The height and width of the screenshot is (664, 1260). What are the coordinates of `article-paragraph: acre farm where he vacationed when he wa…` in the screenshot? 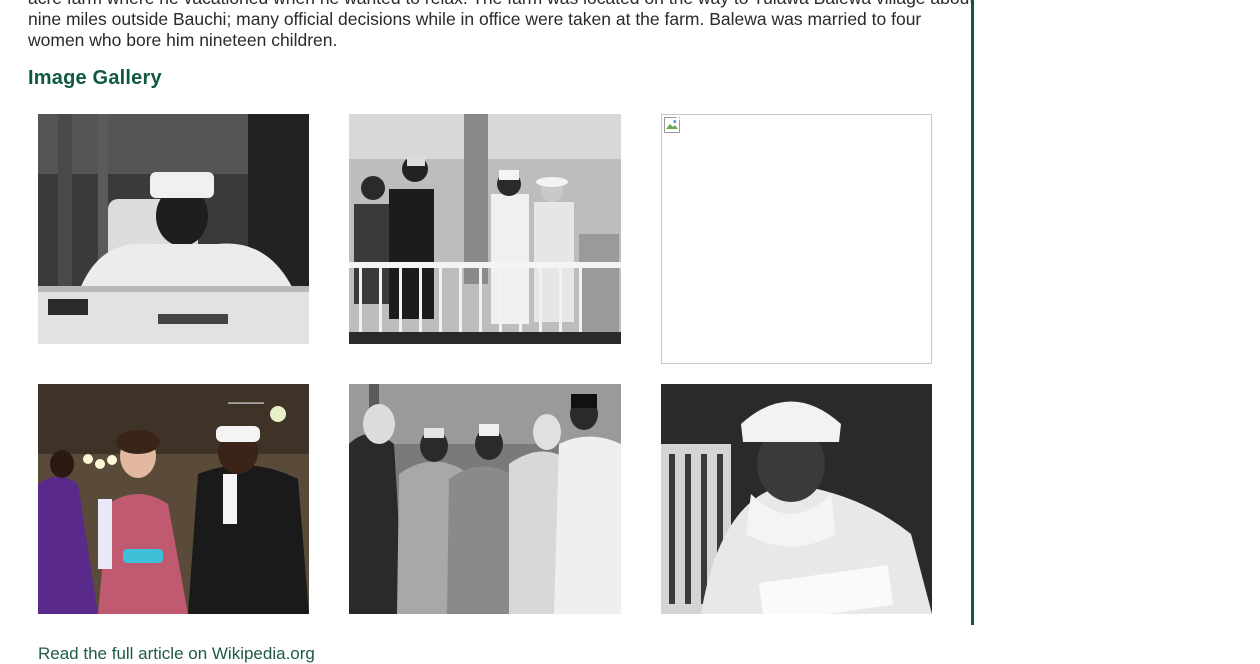 It's located at (501, 25).